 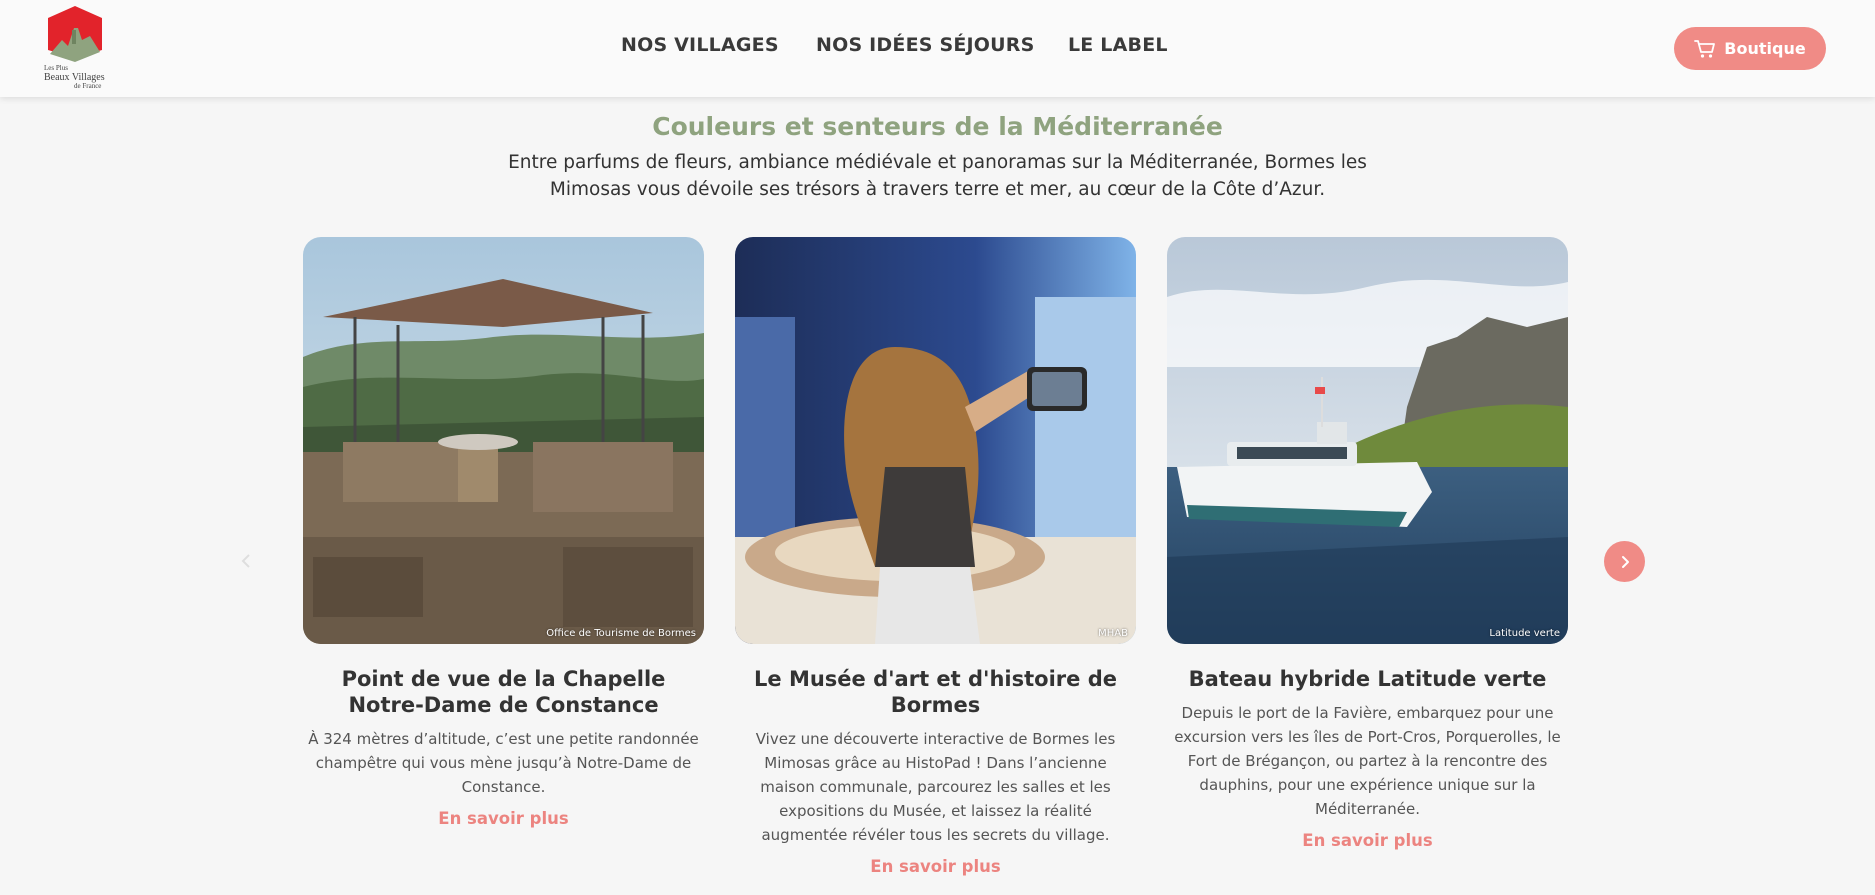 What do you see at coordinates (1118, 45) in the screenshot?
I see `nav-item-label: LE LABEL` at bounding box center [1118, 45].